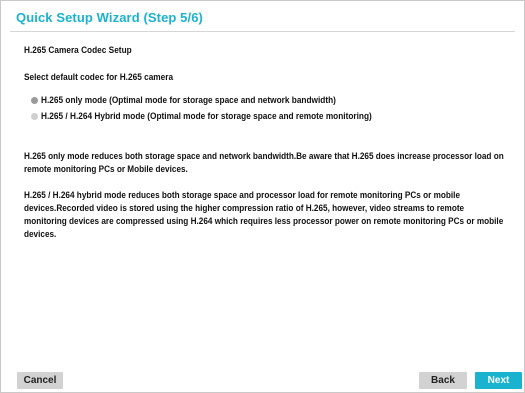 Image resolution: width=525 pixels, height=393 pixels. I want to click on radio-unselected-icon, so click(34, 116).